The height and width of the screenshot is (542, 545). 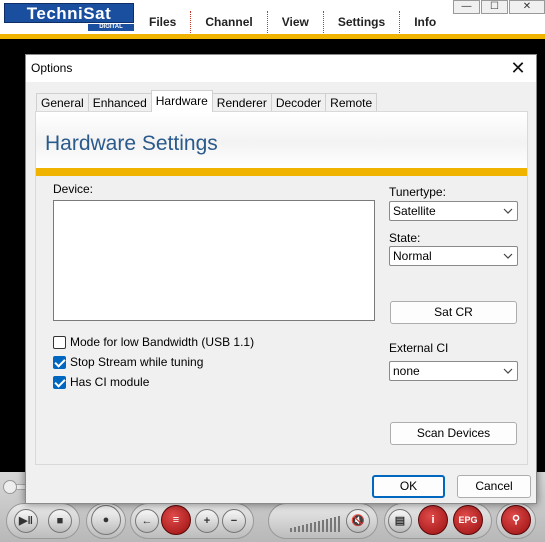 What do you see at coordinates (466, 7) in the screenshot?
I see `minimize-button: —` at bounding box center [466, 7].